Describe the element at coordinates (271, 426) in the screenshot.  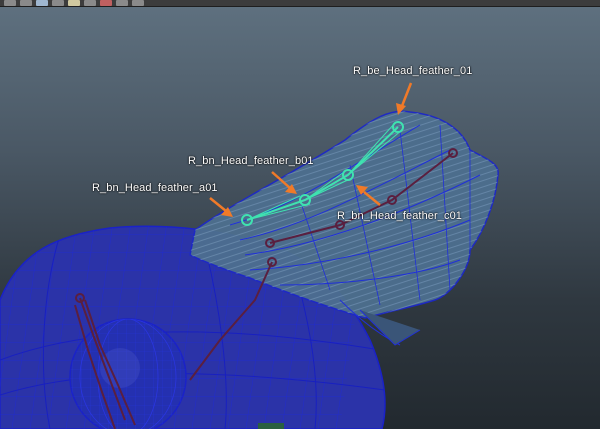
I see `manipulator-handle` at that location.